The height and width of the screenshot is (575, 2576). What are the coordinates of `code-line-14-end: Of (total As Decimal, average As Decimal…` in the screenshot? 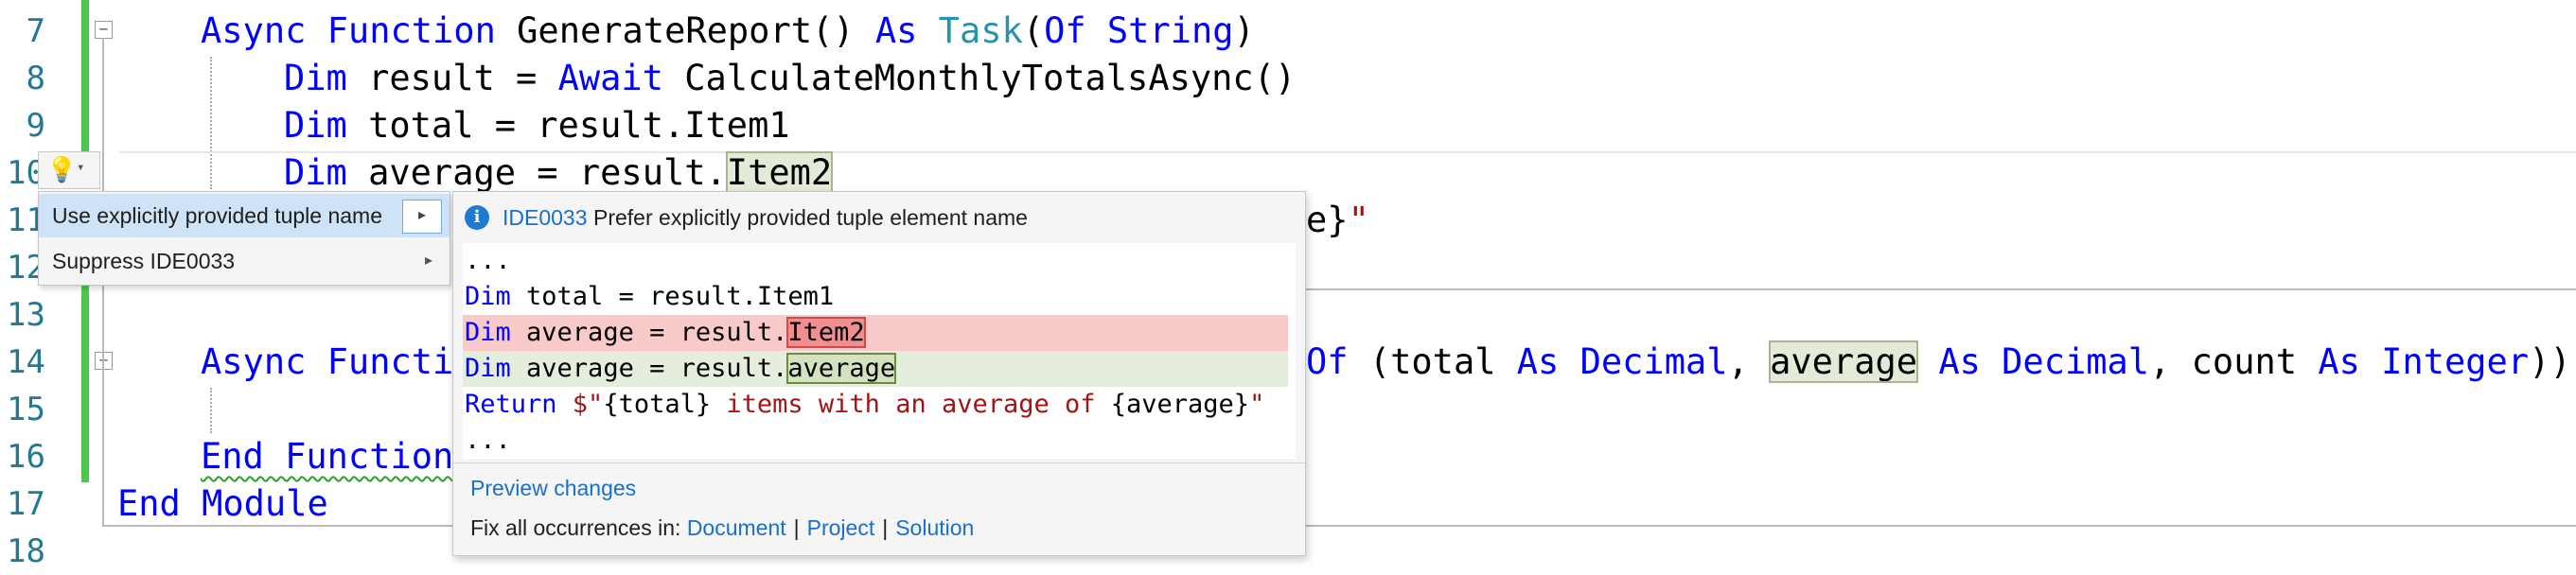 It's located at (1938, 361).